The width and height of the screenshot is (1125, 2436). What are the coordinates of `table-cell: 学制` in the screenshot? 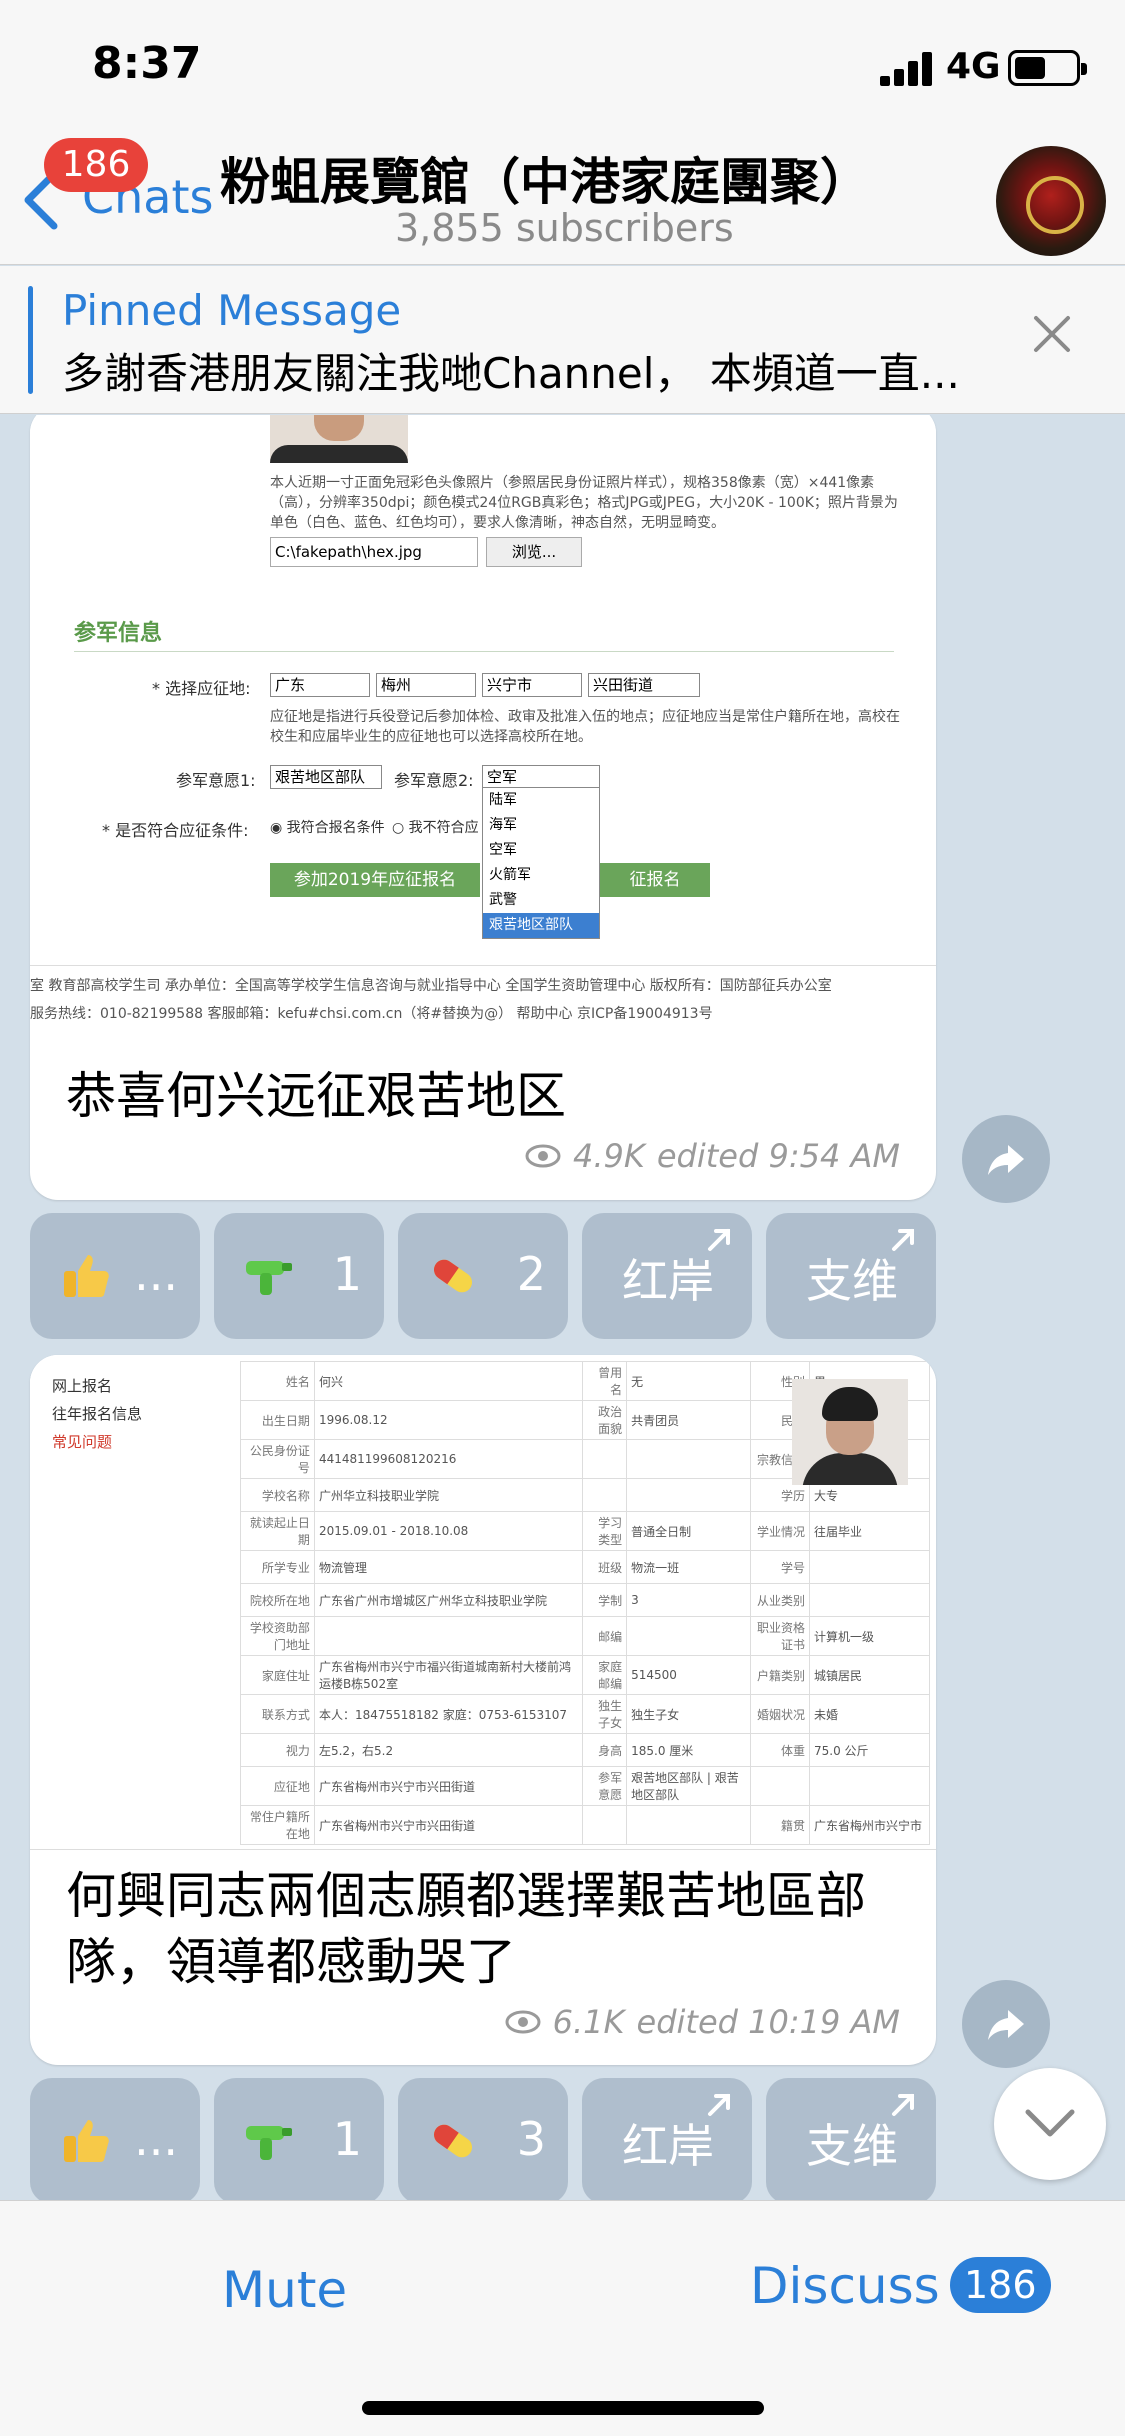 It's located at (605, 1600).